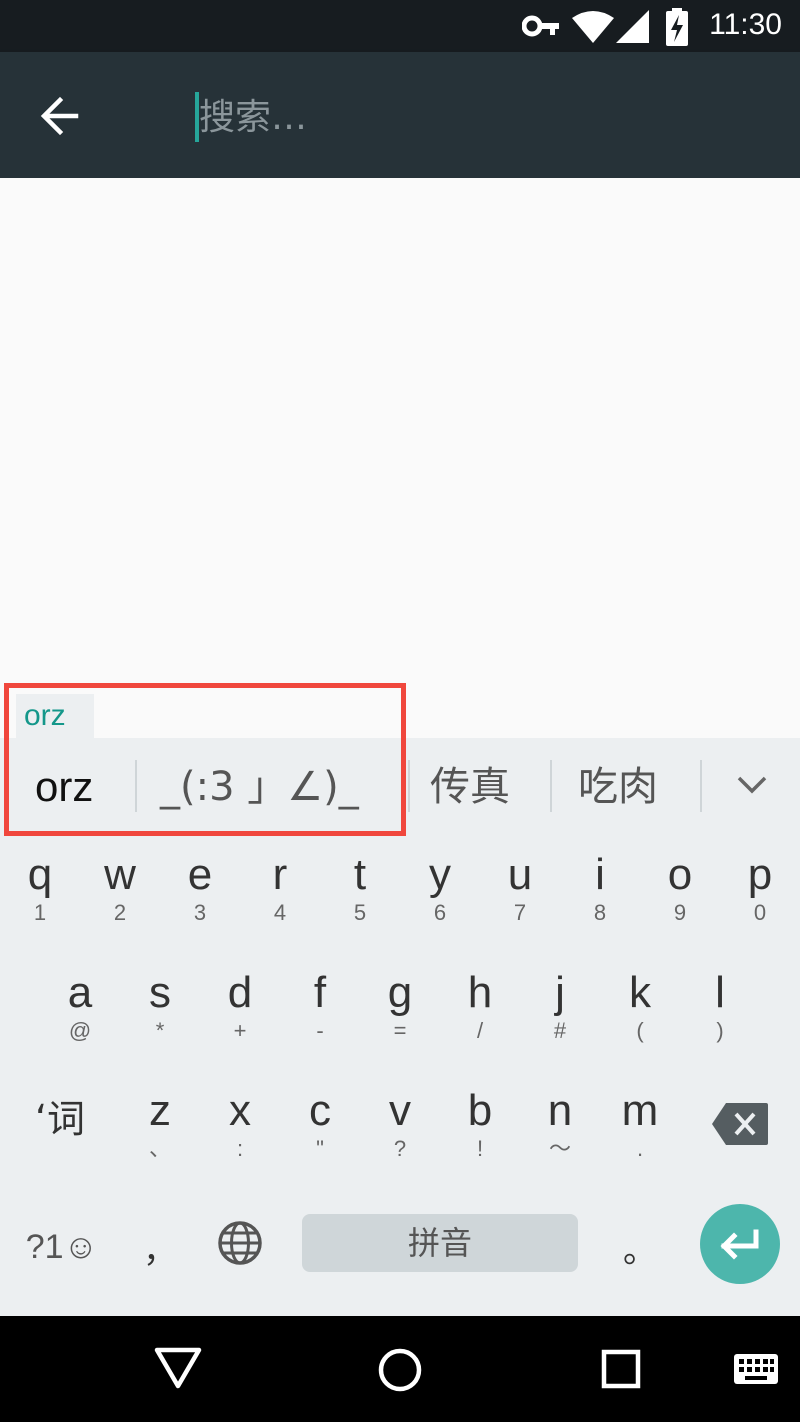 Image resolution: width=800 pixels, height=1422 pixels. Describe the element at coordinates (55, 716) in the screenshot. I see `ime-composing-text: orz` at that location.